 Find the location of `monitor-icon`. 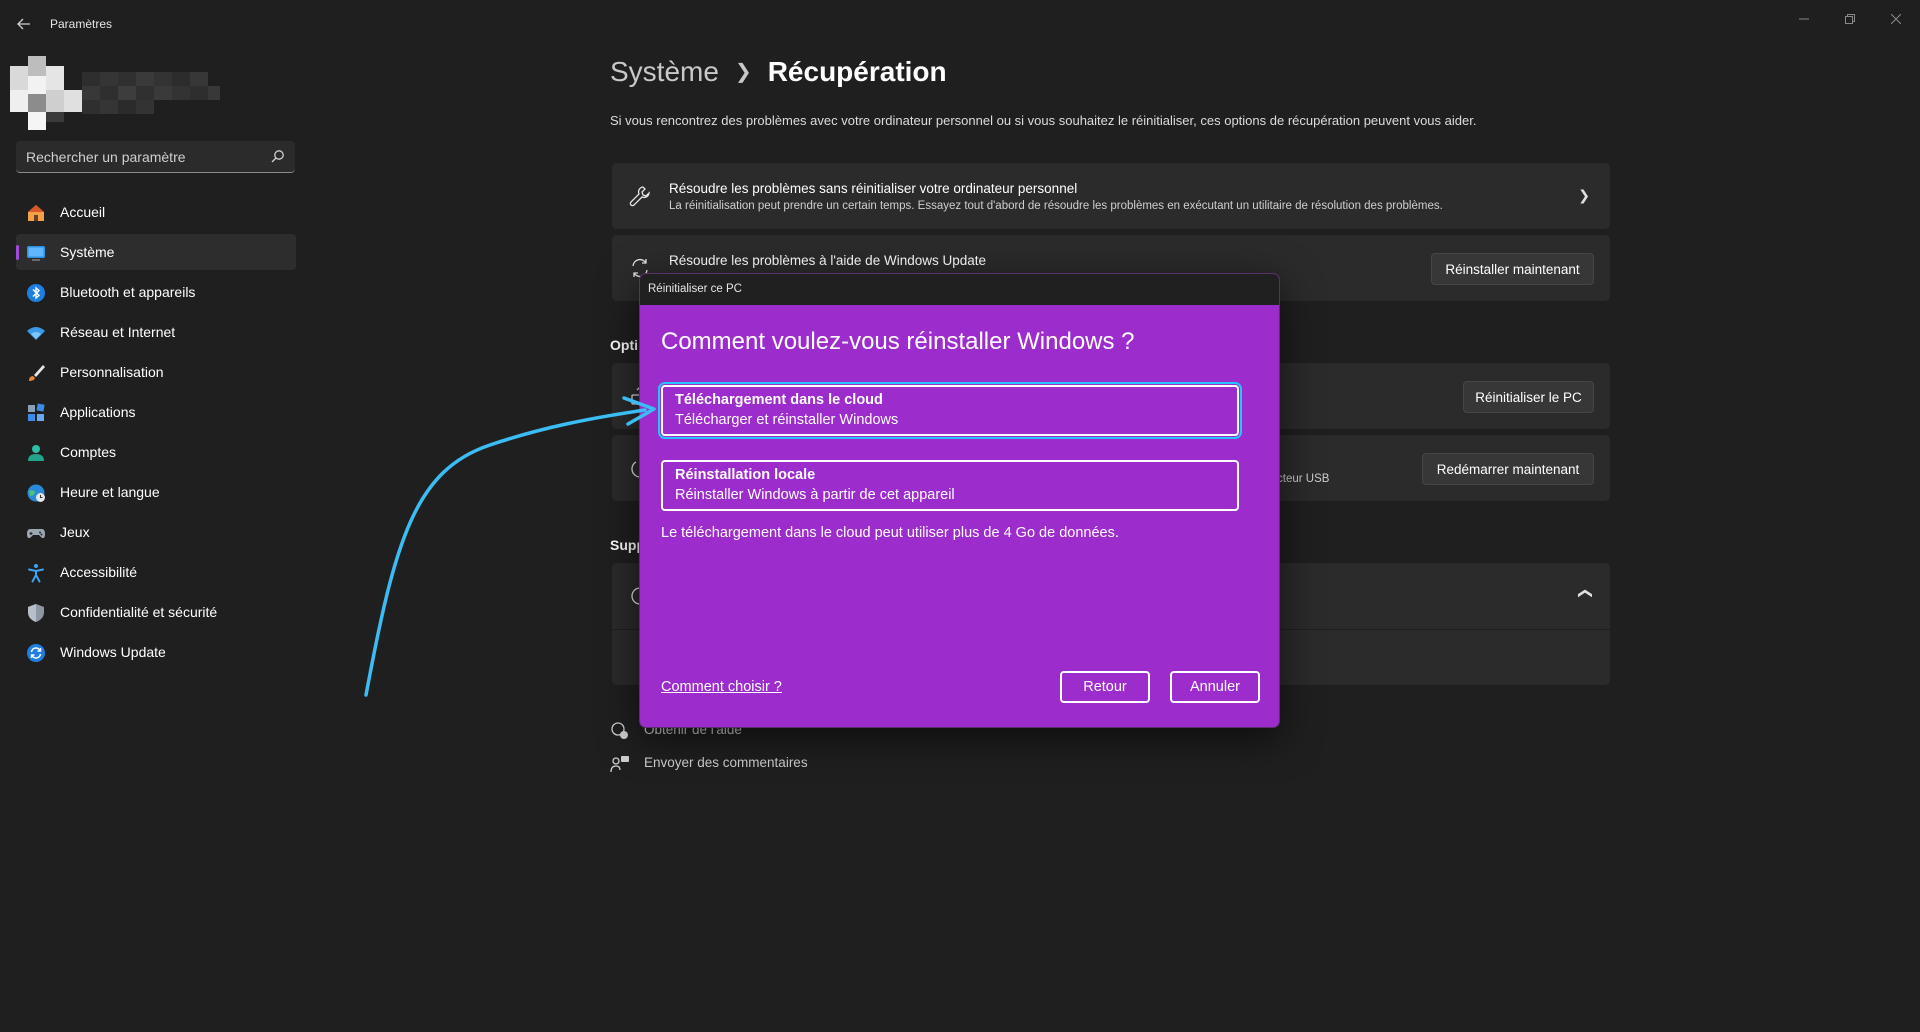

monitor-icon is located at coordinates (36, 253).